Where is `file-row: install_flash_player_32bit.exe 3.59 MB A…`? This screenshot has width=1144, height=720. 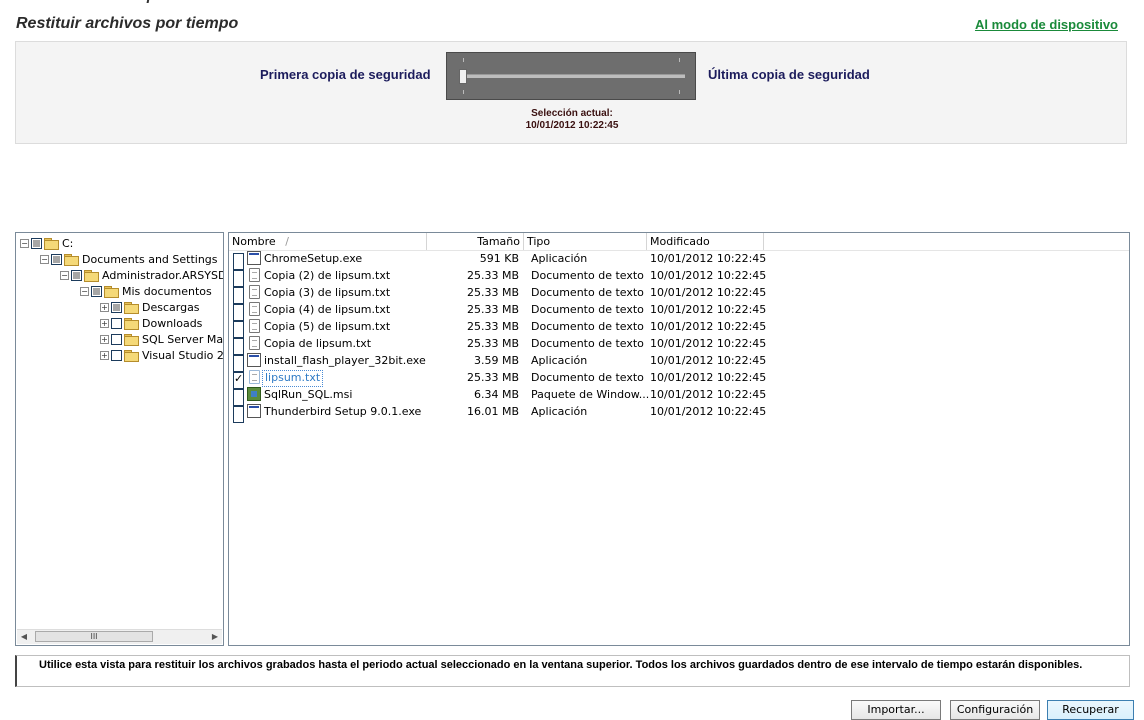 file-row: install_flash_player_32bit.exe 3.59 MB A… is located at coordinates (679, 362).